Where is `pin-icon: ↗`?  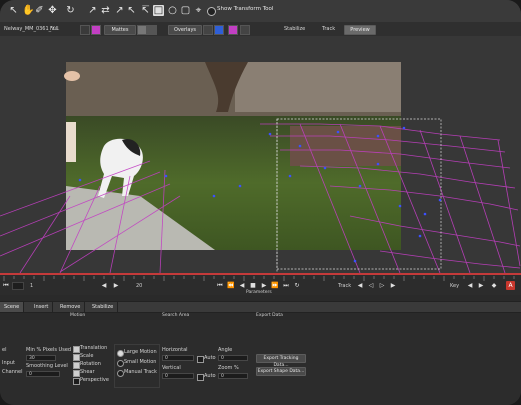 pin-icon: ↗ is located at coordinates (119, 10).